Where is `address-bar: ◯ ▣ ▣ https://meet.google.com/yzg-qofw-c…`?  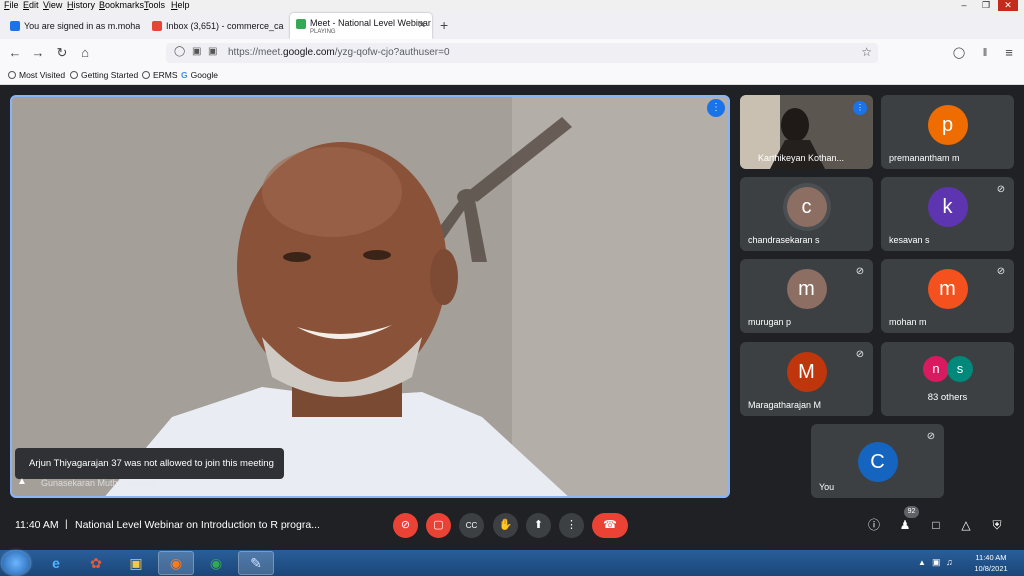
address-bar: ◯ ▣ ▣ https://meet.google.com/yzg-qofw-c… is located at coordinates (522, 53).